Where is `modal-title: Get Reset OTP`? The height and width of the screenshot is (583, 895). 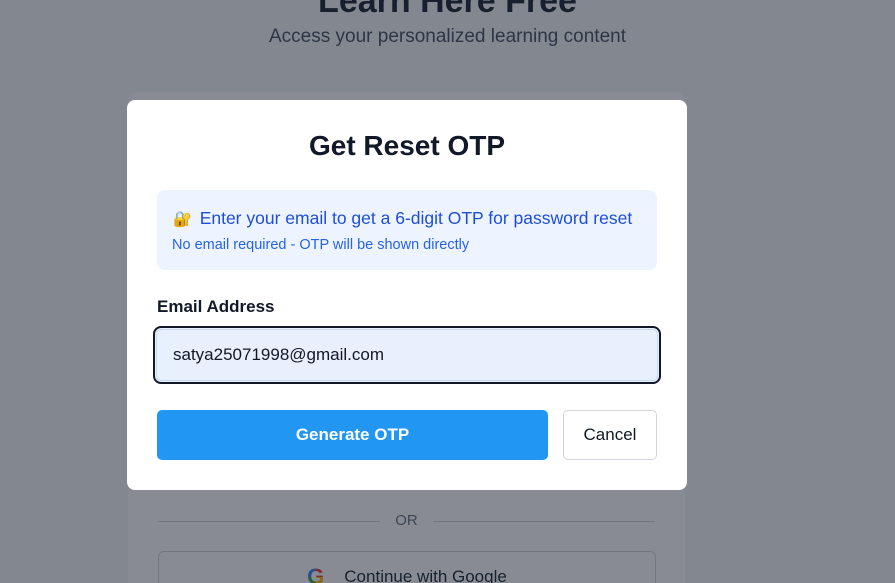
modal-title: Get Reset OTP is located at coordinates (407, 145).